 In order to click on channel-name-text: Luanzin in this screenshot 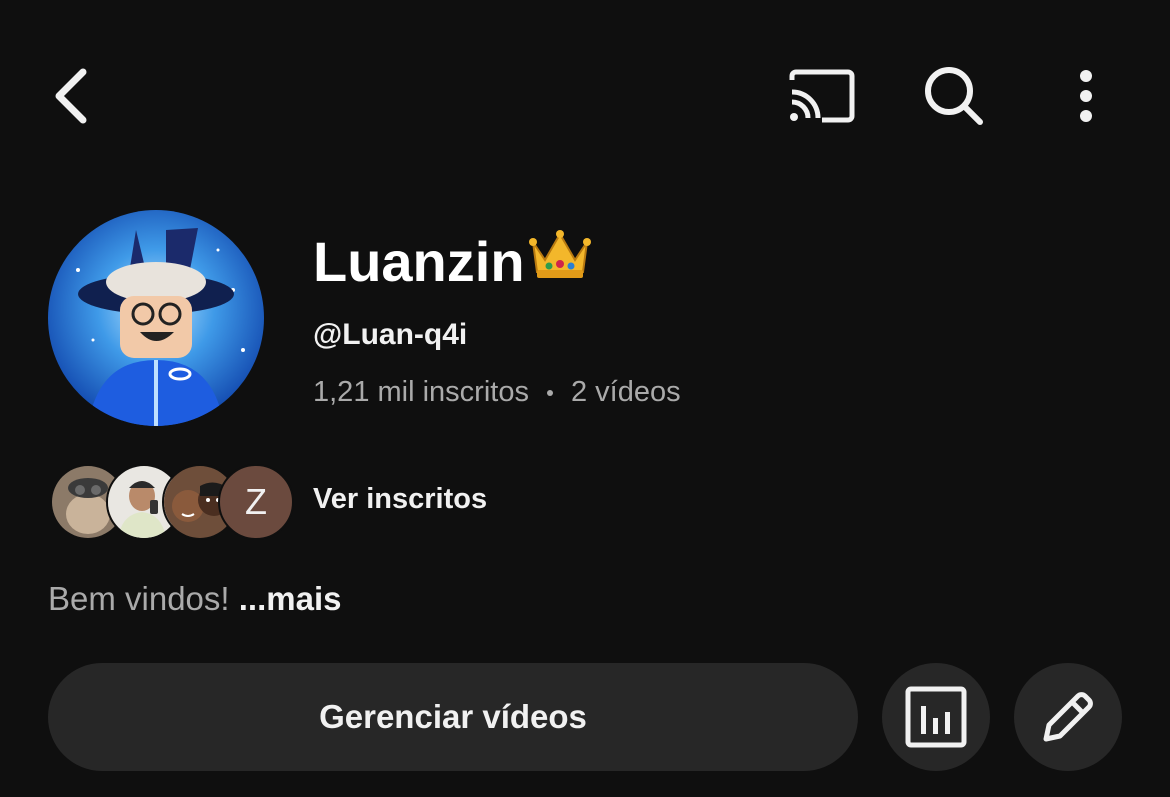, I will do `click(419, 261)`.